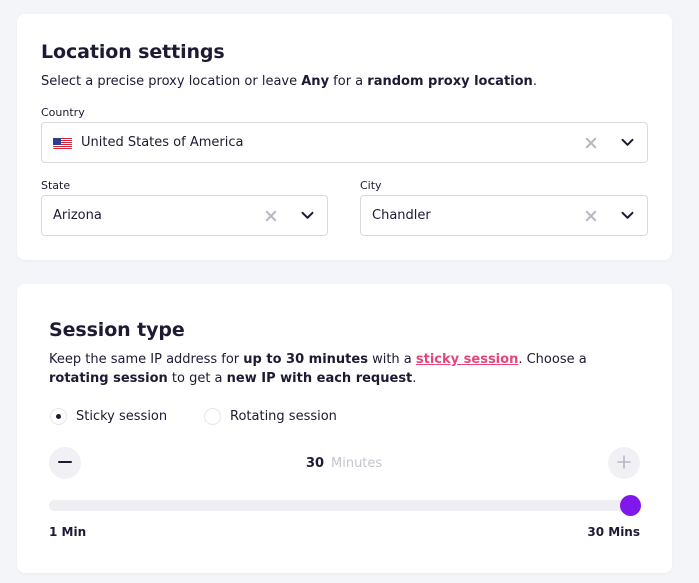 The image size is (699, 583). I want to click on duration-slider-track, so click(344, 505).